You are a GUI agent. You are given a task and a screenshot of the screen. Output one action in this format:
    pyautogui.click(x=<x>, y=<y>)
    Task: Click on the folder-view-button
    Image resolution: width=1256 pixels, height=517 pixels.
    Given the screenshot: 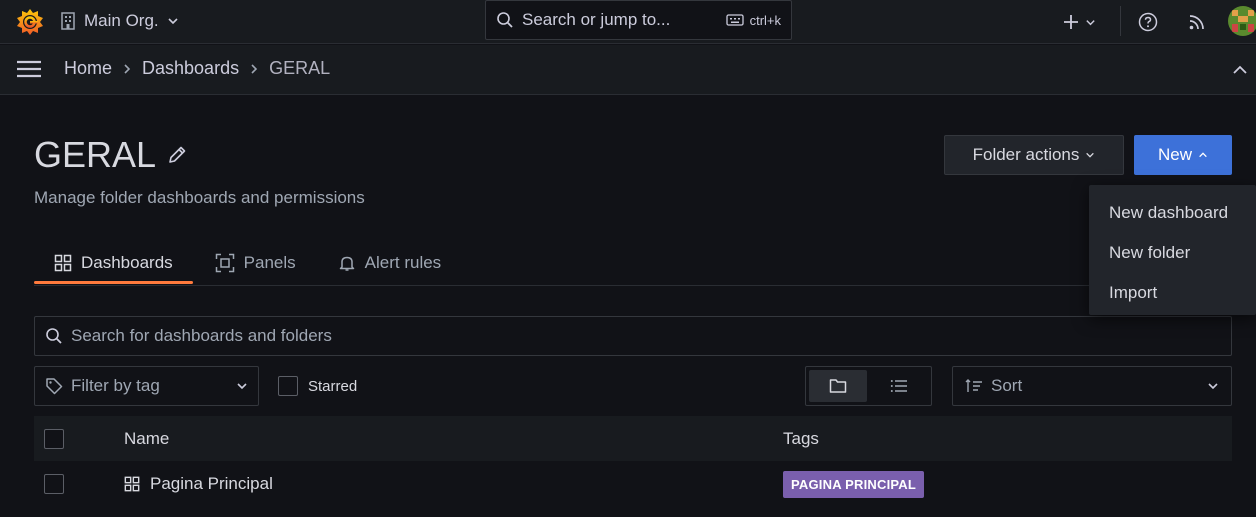 What is the action you would take?
    pyautogui.click(x=838, y=386)
    